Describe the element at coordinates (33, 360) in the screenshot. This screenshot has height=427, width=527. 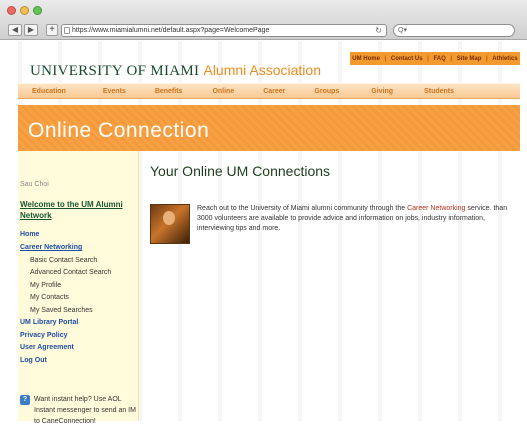
I see `sidebar-item-log-out: Log Out` at that location.